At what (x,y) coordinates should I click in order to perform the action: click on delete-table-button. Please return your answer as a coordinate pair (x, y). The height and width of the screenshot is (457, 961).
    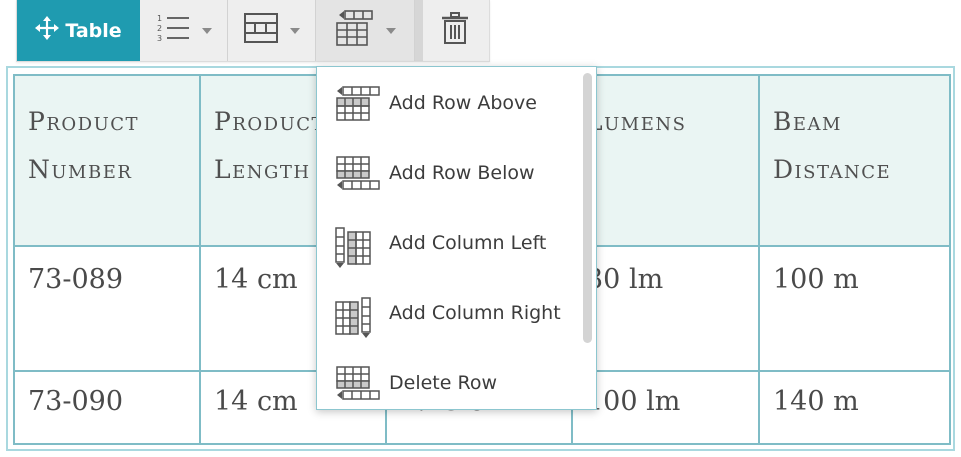
    Looking at the image, I should click on (455, 30).